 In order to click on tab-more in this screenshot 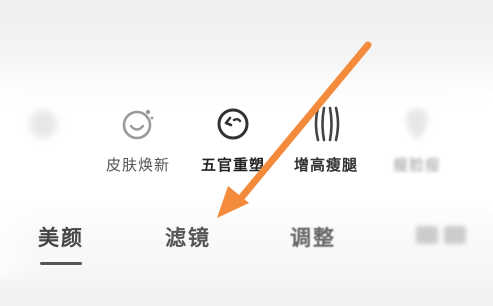, I will do `click(442, 239)`.